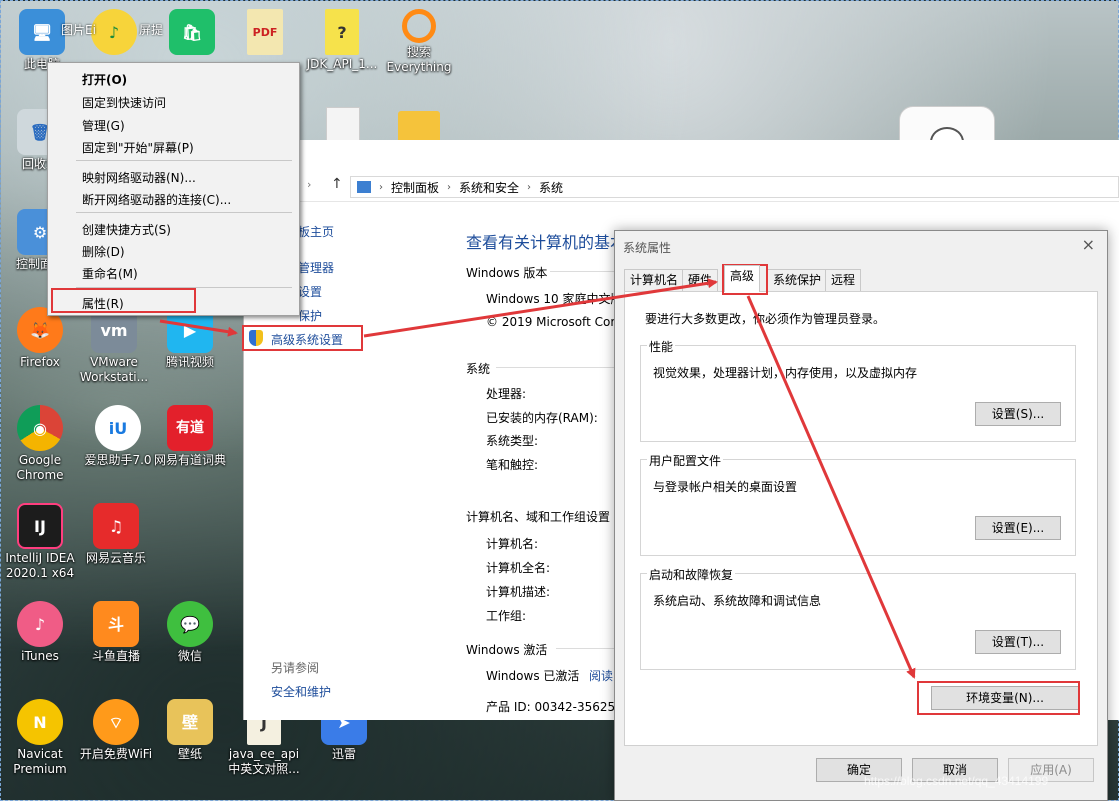 The width and height of the screenshot is (1119, 801). I want to click on arrow-to-env-variables, so click(831, 487).